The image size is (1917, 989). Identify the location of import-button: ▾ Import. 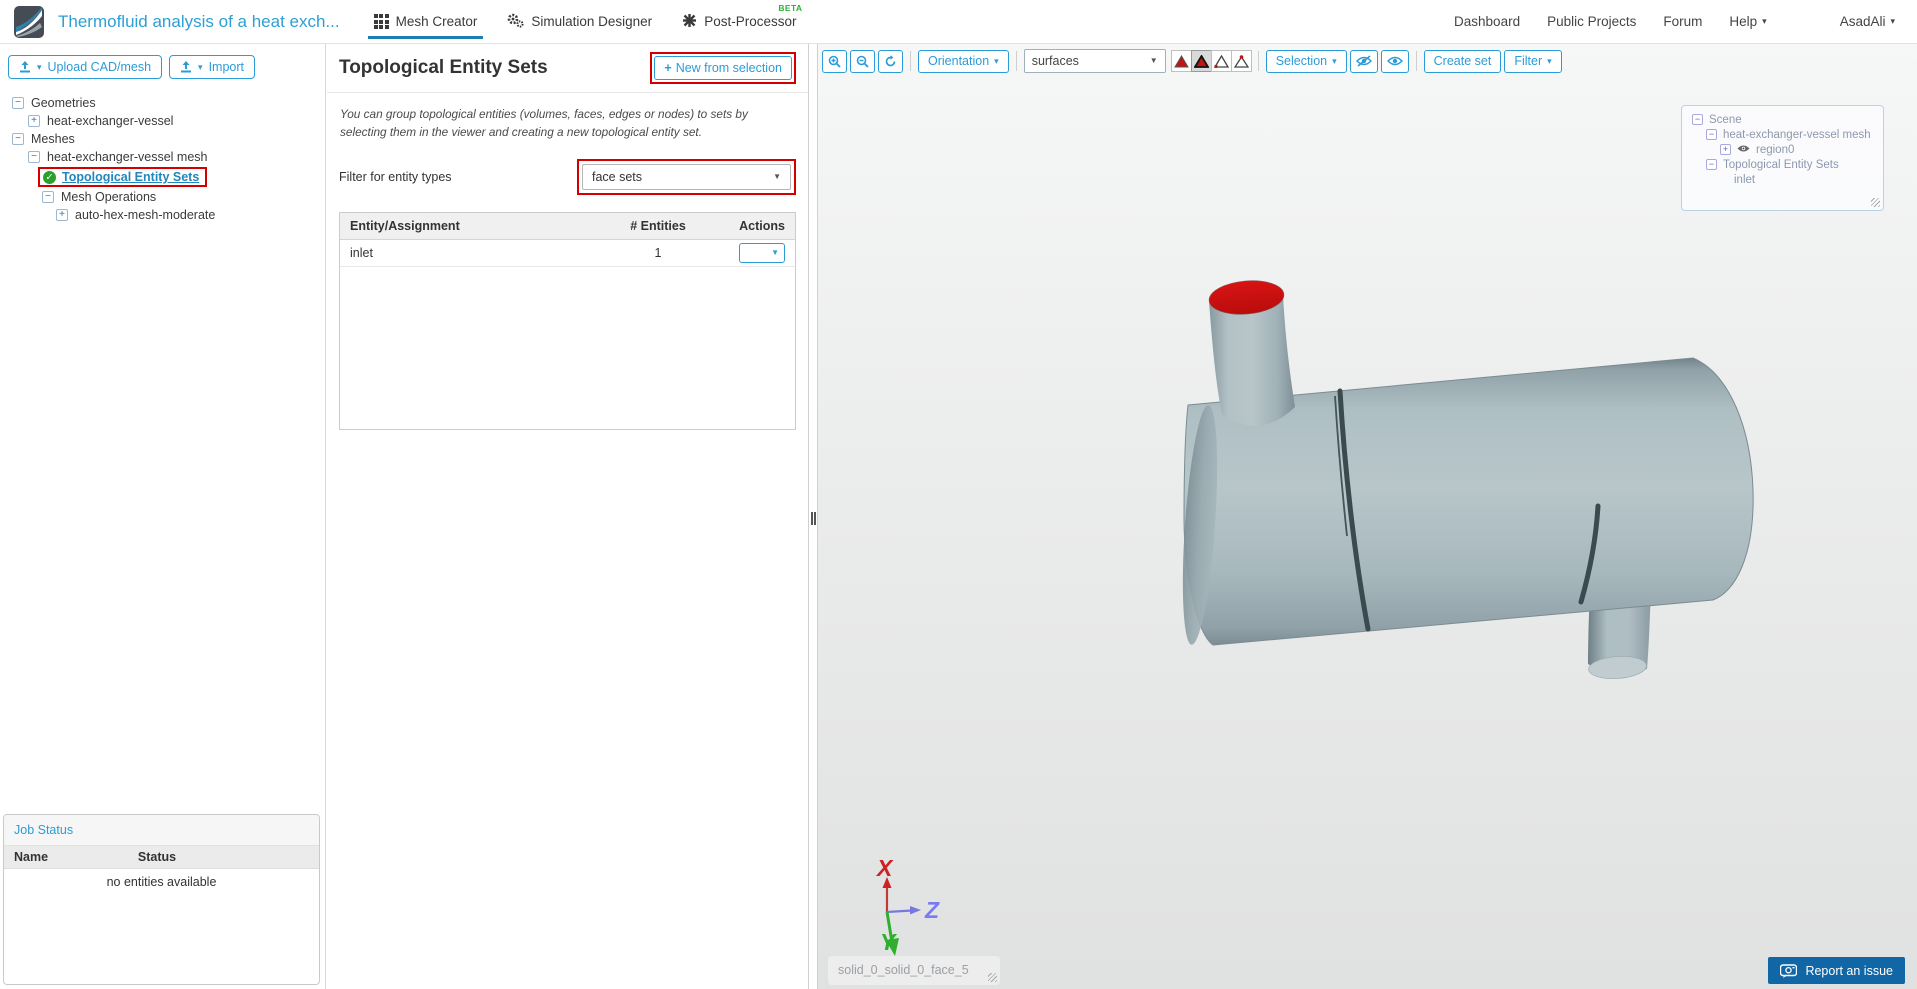
(212, 67).